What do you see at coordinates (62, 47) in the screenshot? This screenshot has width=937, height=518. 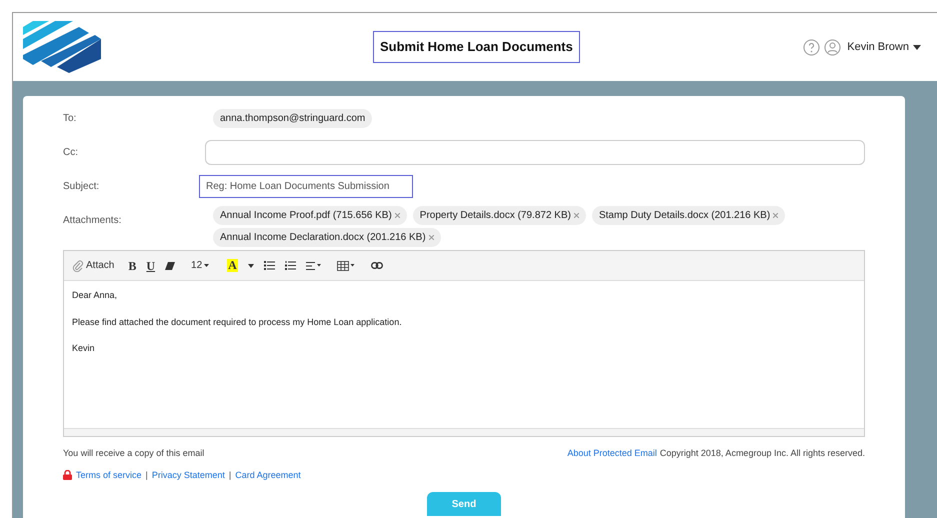 I see `logo-icon` at bounding box center [62, 47].